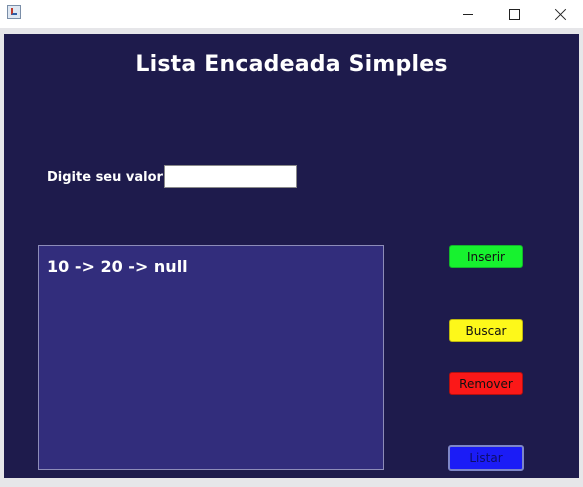 Image resolution: width=583 pixels, height=487 pixels. What do you see at coordinates (486, 330) in the screenshot?
I see `buscar-button: Buscar` at bounding box center [486, 330].